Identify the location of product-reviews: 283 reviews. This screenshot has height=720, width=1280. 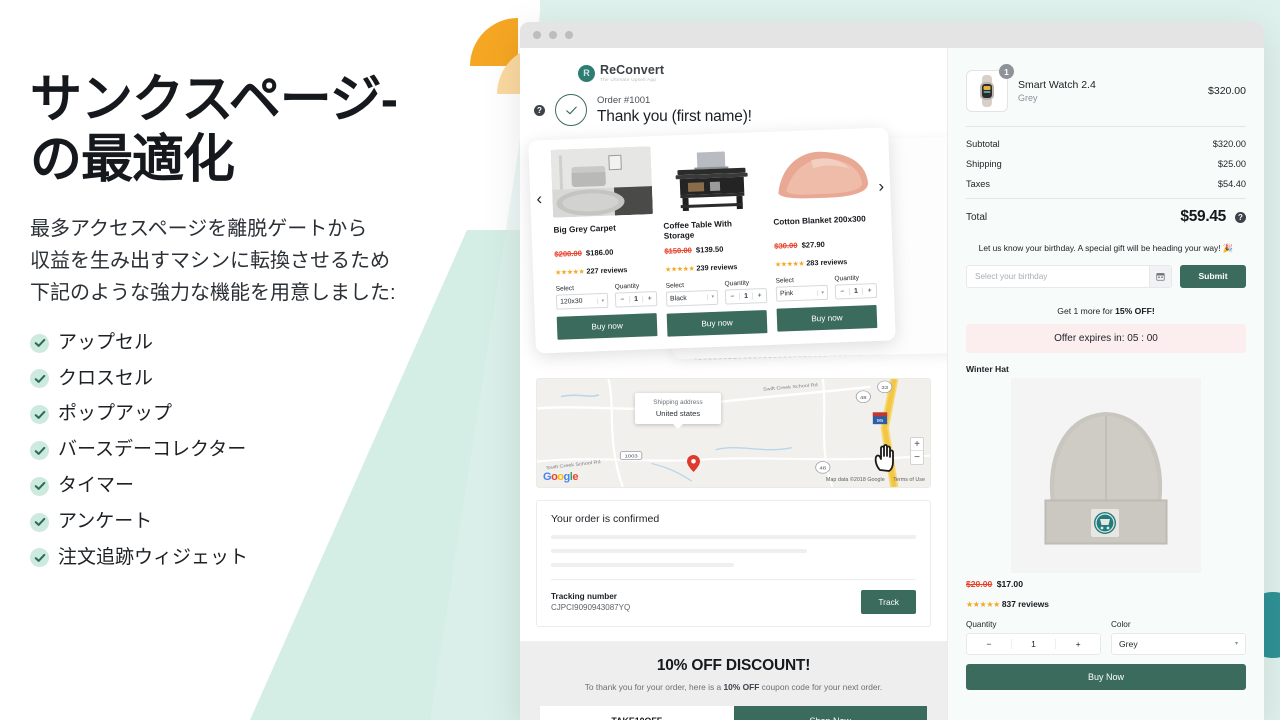
(827, 262).